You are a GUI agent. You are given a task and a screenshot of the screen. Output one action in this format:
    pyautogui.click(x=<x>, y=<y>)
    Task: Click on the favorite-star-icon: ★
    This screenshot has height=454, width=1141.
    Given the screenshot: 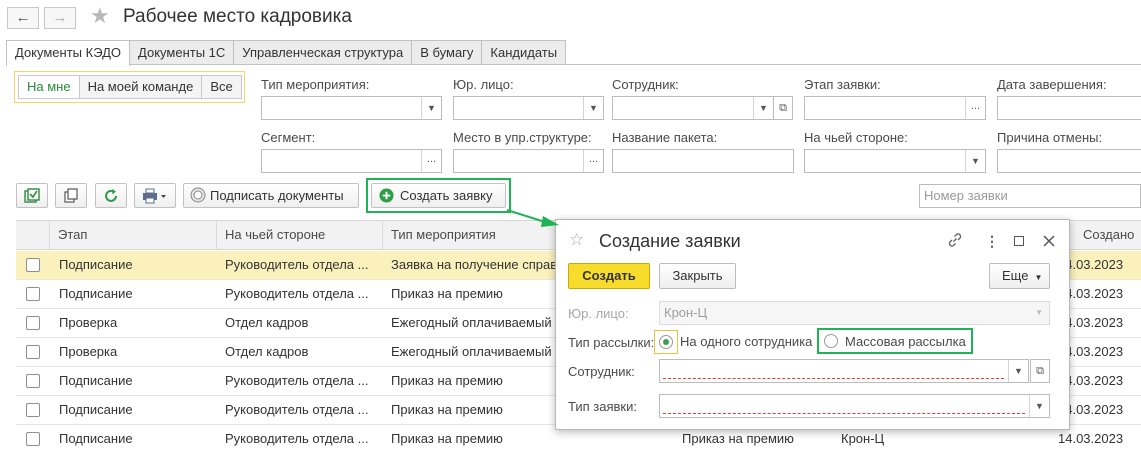 What is the action you would take?
    pyautogui.click(x=100, y=16)
    